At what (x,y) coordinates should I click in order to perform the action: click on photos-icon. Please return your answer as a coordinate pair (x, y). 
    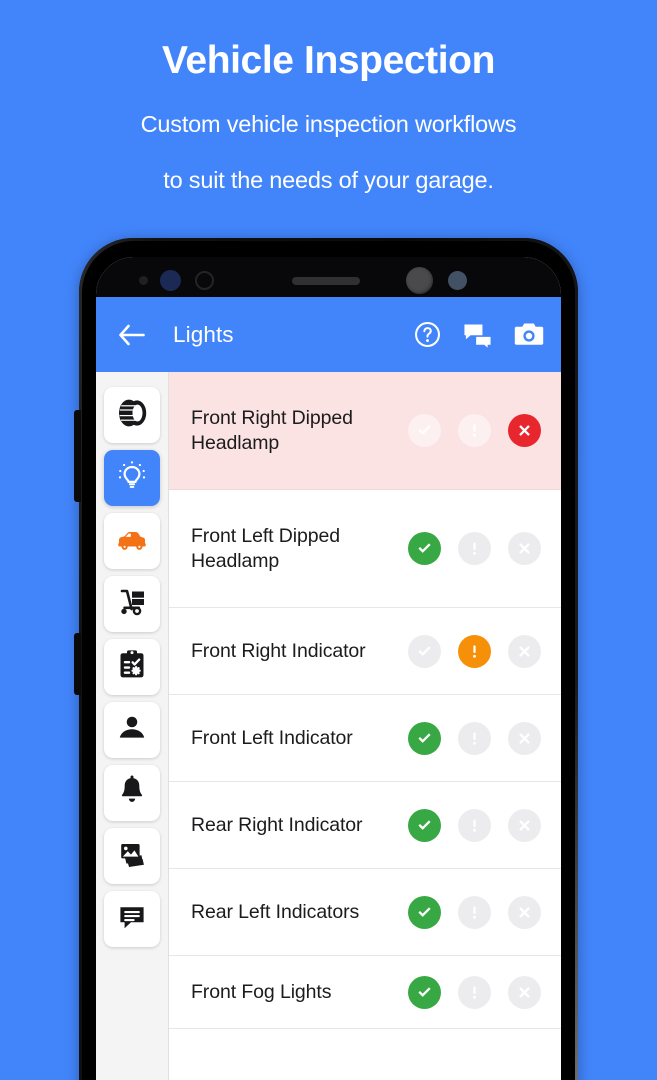
    Looking at the image, I should click on (132, 856).